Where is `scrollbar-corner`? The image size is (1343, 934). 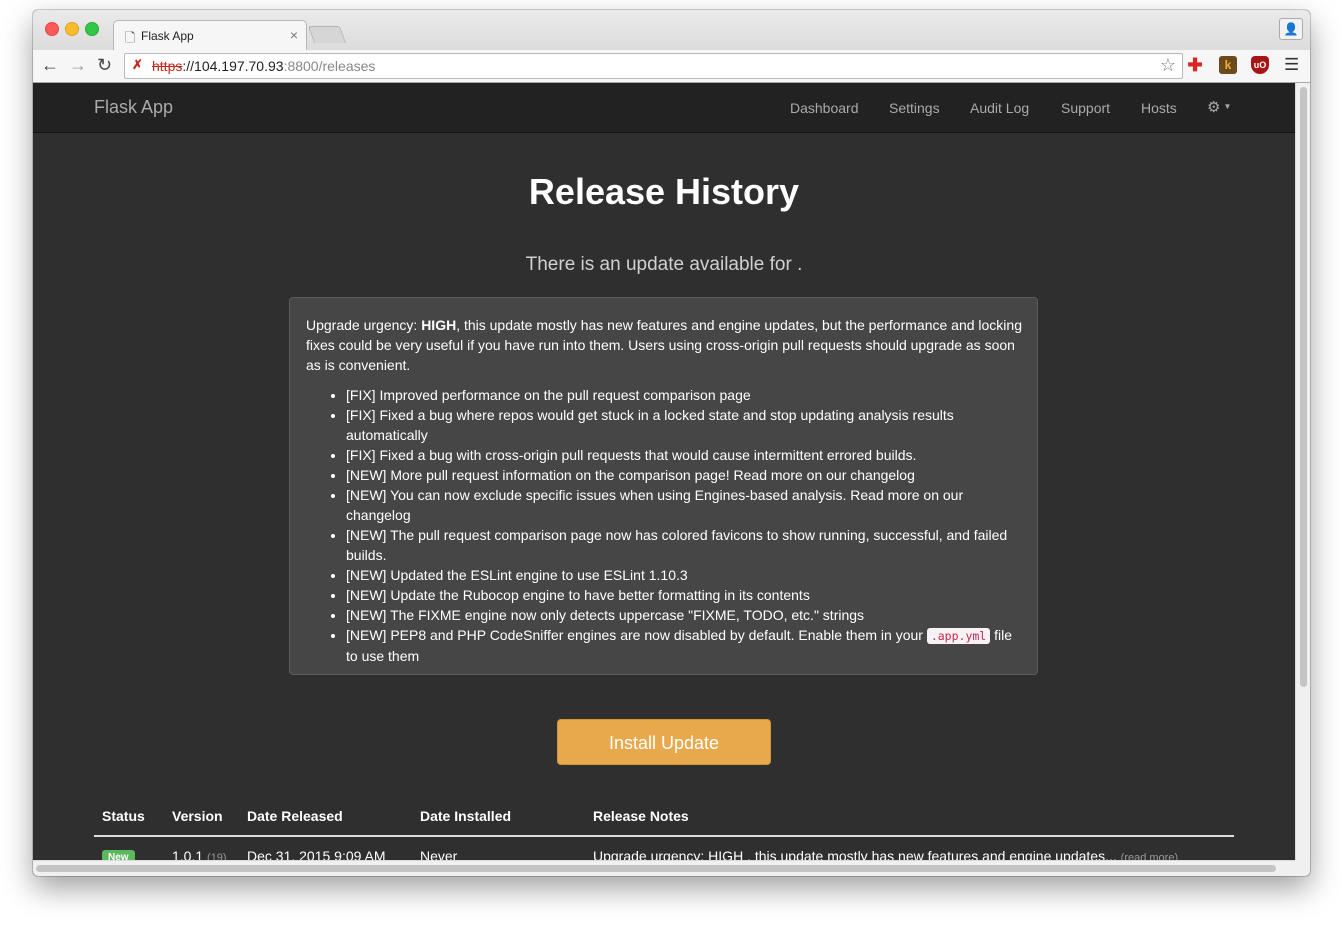 scrollbar-corner is located at coordinates (1302, 868).